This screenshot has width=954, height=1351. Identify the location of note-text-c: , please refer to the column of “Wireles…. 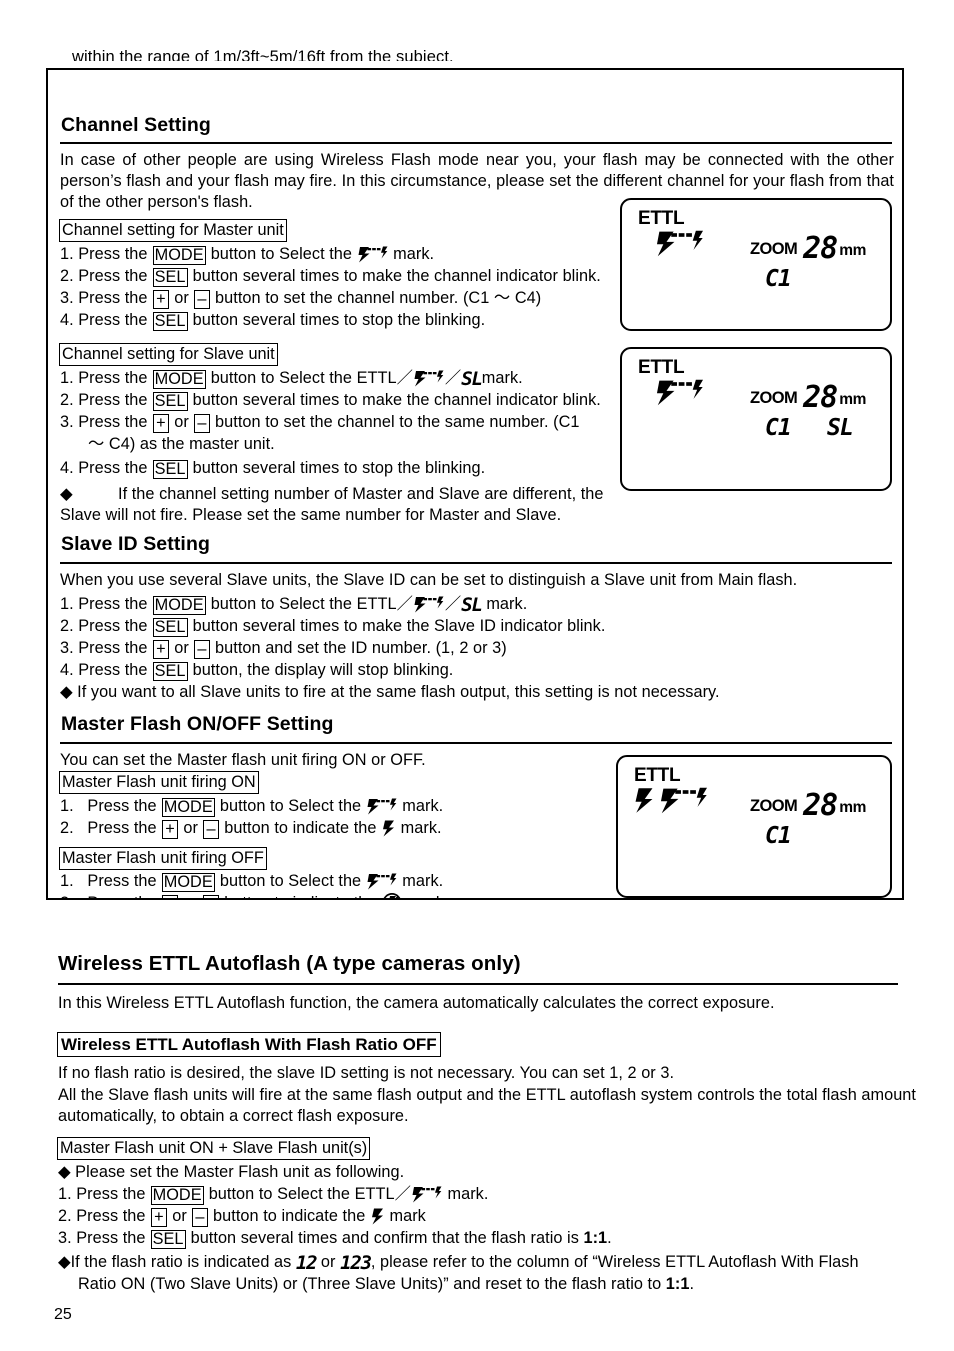
(614, 1262).